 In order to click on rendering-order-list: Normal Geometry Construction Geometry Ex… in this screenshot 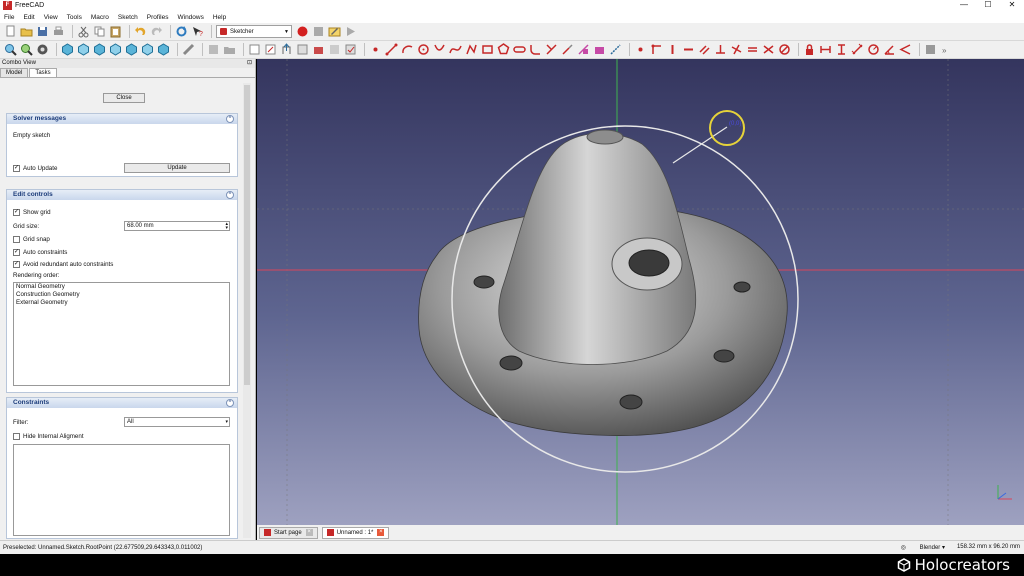, I will do `click(121, 334)`.